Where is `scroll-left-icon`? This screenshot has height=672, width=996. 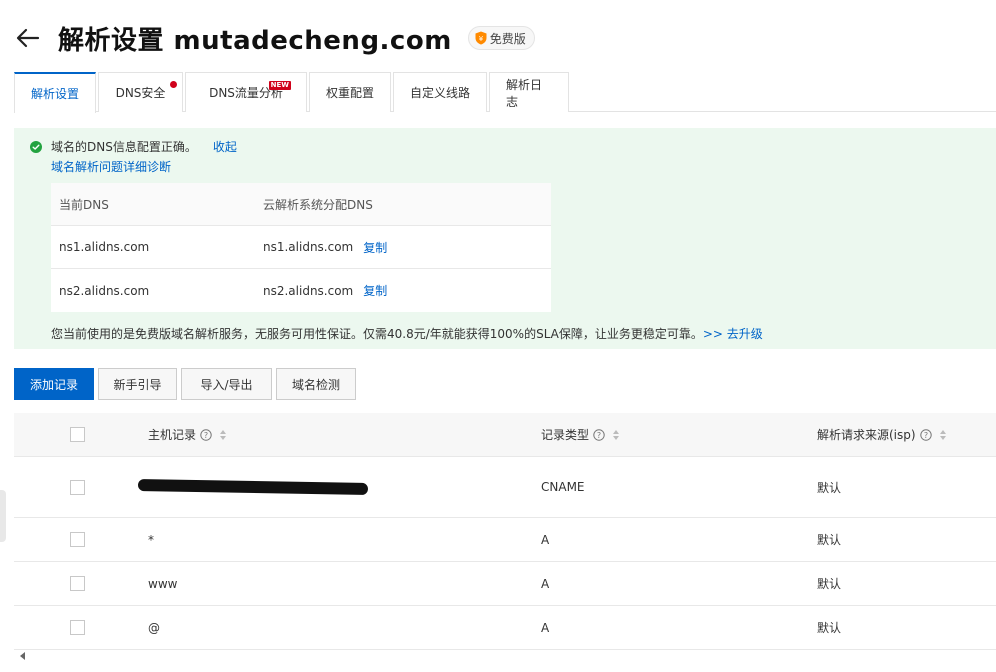
scroll-left-icon is located at coordinates (22, 656).